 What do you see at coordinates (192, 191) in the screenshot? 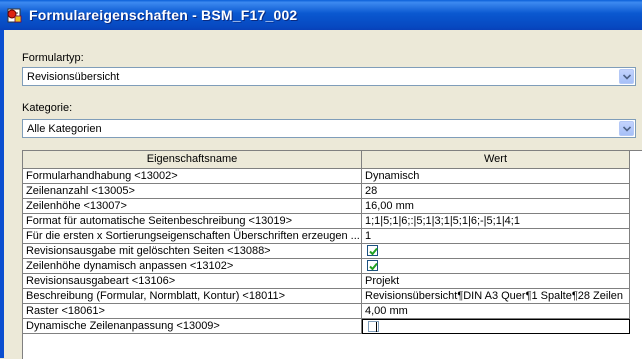
I see `property-name: Zeilenanzahl <13005>` at bounding box center [192, 191].